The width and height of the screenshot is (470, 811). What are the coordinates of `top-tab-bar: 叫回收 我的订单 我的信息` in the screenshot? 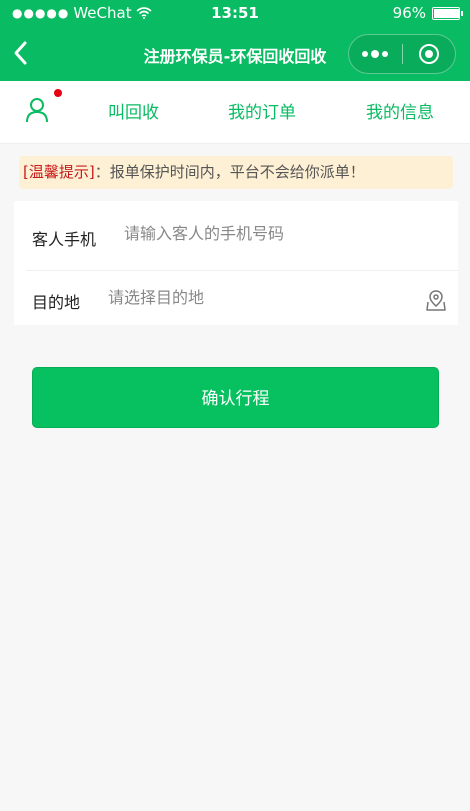 It's located at (235, 112).